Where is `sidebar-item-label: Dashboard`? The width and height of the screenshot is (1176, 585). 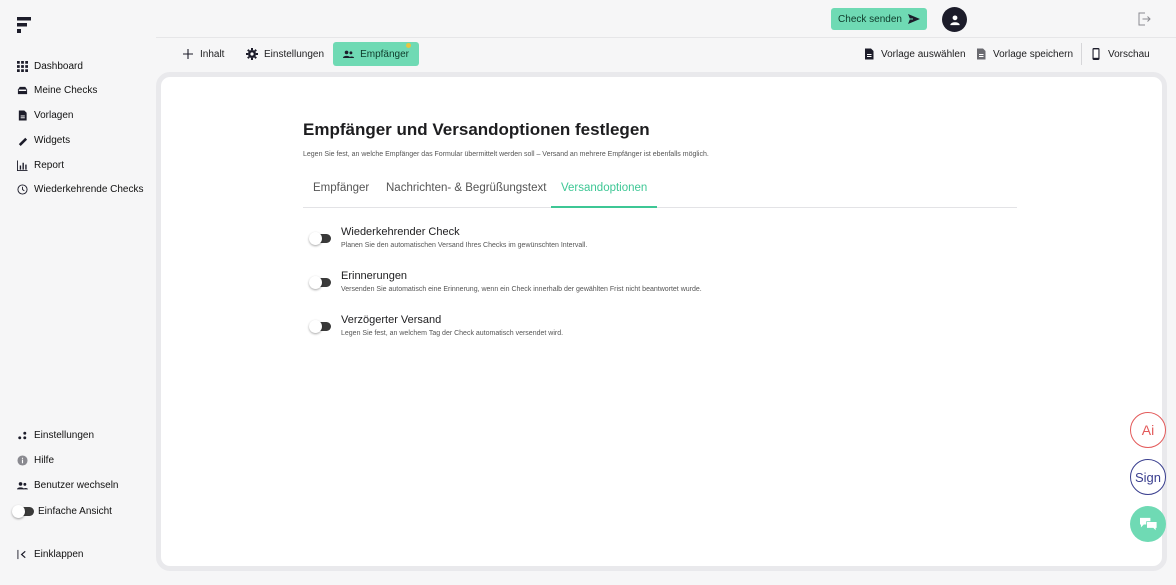 sidebar-item-label: Dashboard is located at coordinates (58, 66).